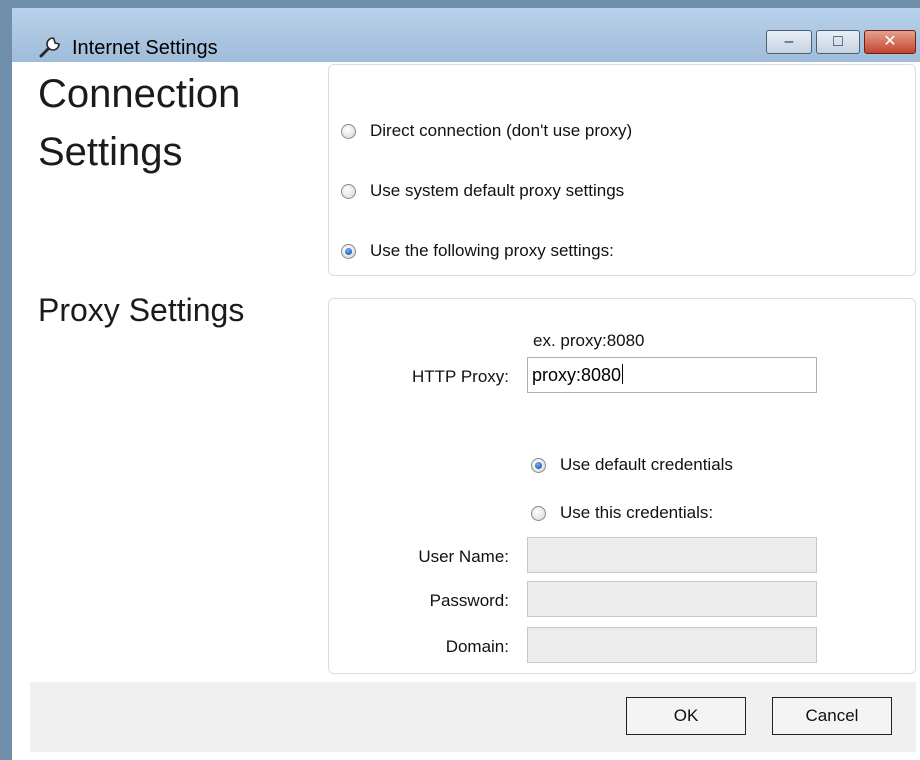  I want to click on radio-this-credentials: Use this credentials:, so click(622, 513).